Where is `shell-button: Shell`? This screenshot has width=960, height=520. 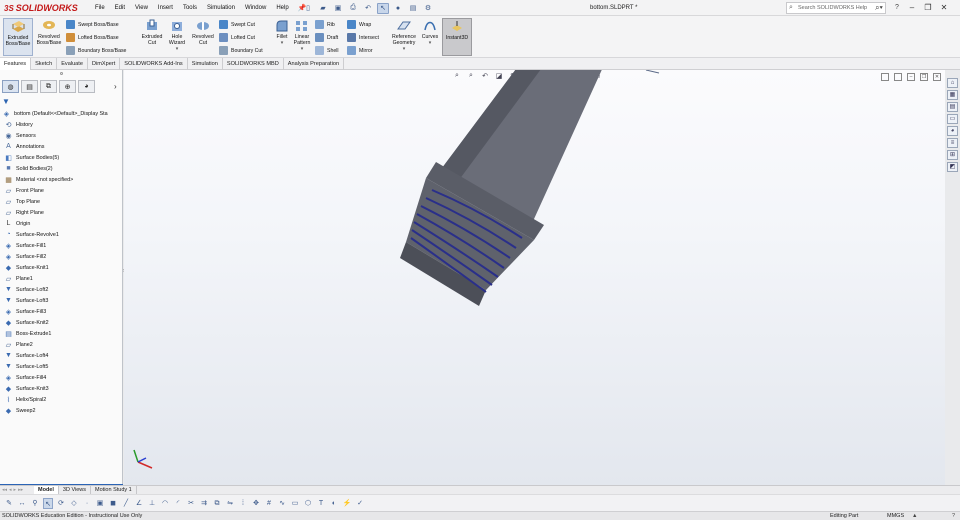 shell-button: Shell is located at coordinates (327, 50).